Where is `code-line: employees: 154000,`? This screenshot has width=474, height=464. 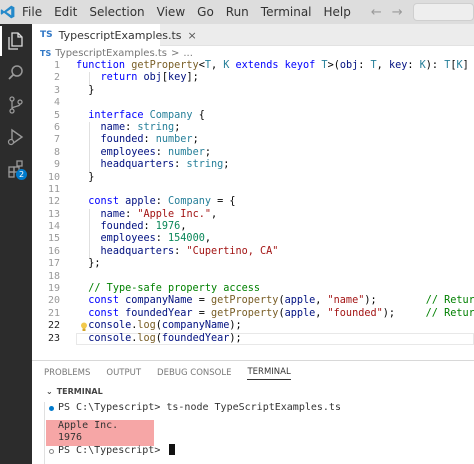
code-line: employees: 154000, is located at coordinates (155, 239).